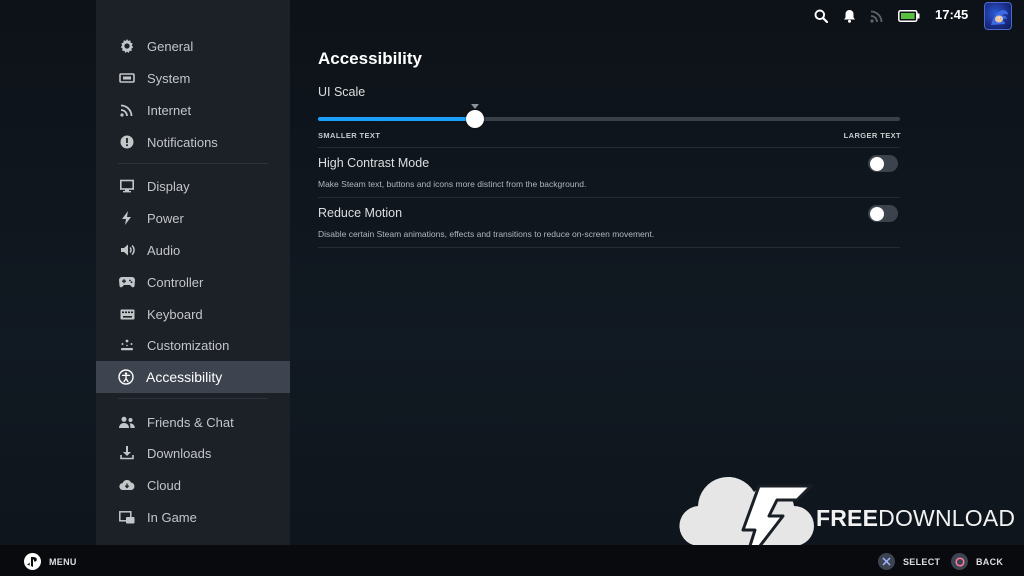 The height and width of the screenshot is (576, 1024). Describe the element at coordinates (193, 78) in the screenshot. I see `sidebar-item-system: System` at that location.